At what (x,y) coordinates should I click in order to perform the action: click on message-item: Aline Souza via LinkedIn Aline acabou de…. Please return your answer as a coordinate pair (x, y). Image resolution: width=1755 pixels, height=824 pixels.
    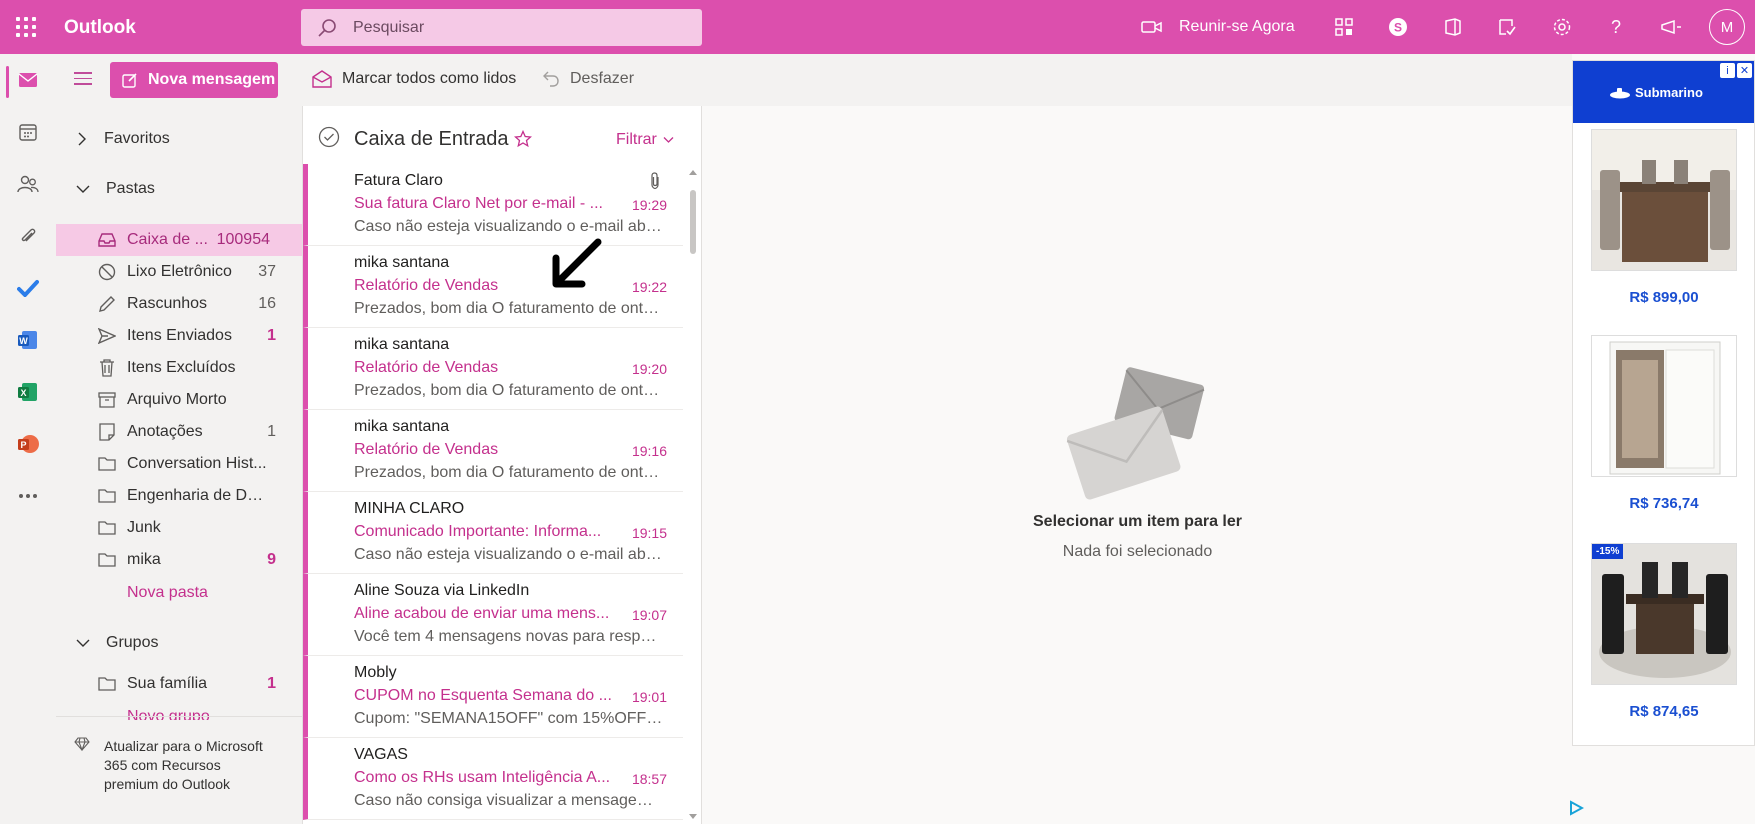
    Looking at the image, I should click on (493, 615).